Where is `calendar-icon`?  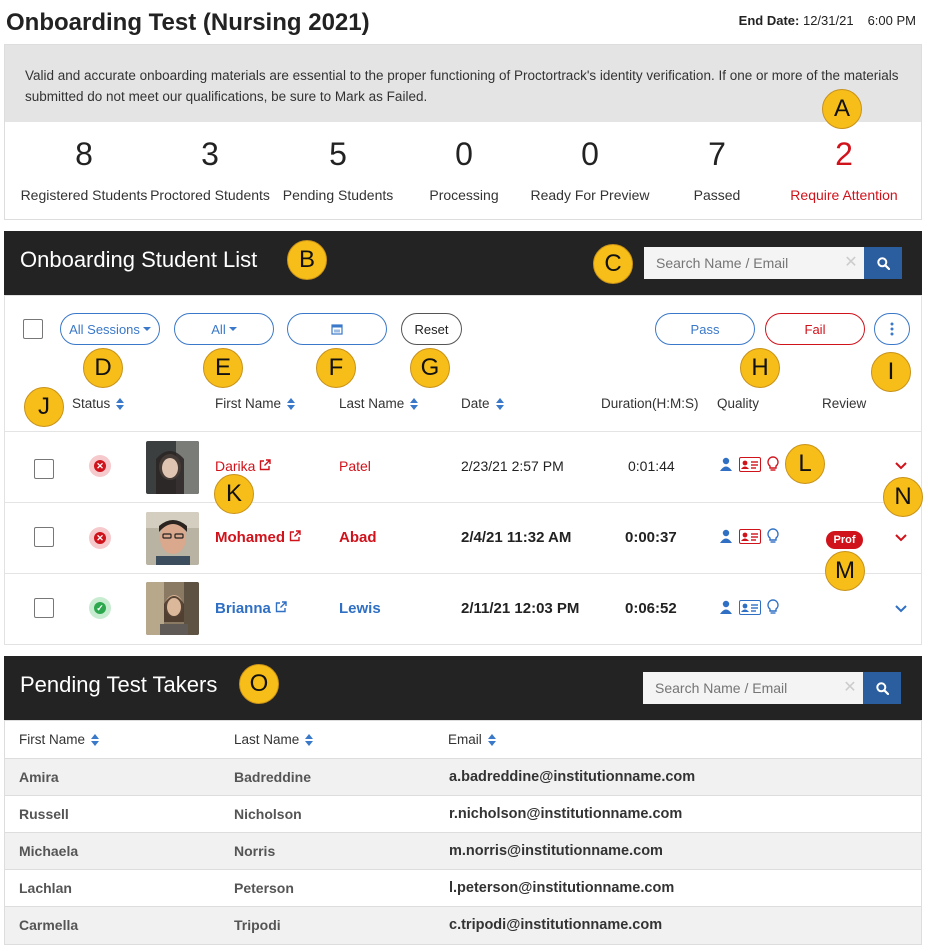 calendar-icon is located at coordinates (337, 329).